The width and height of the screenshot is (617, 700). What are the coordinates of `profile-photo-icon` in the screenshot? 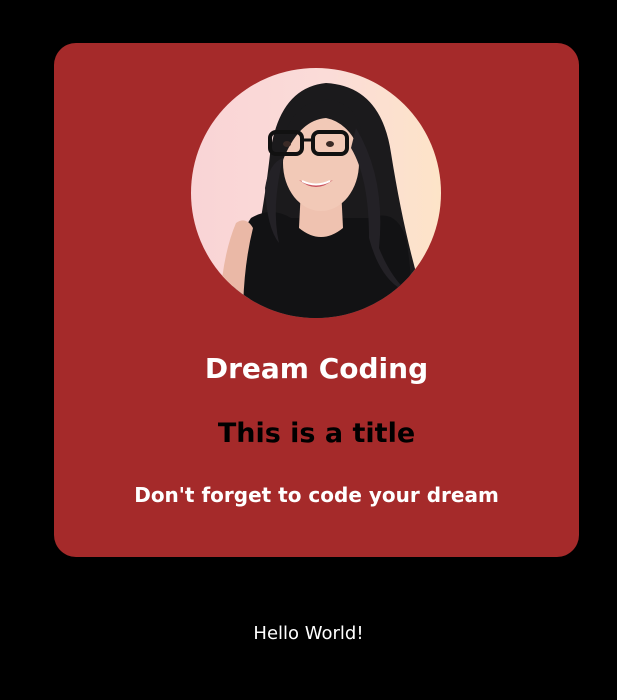 It's located at (316, 193).